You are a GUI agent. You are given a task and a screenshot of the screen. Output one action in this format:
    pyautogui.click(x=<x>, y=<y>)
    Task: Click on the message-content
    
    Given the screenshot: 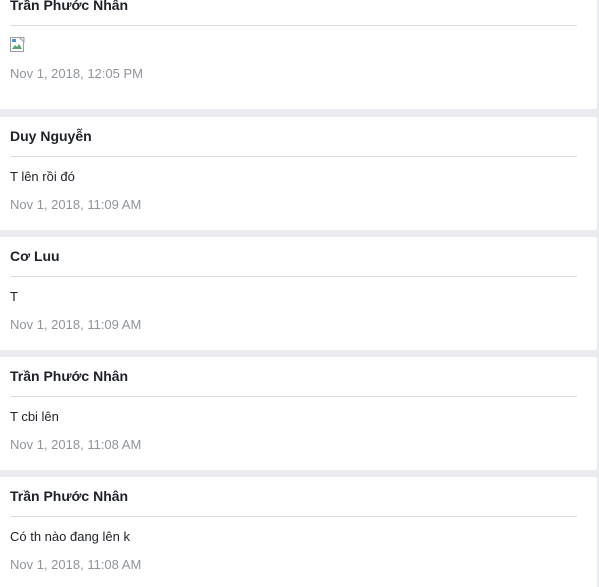 What is the action you would take?
    pyautogui.click(x=298, y=46)
    